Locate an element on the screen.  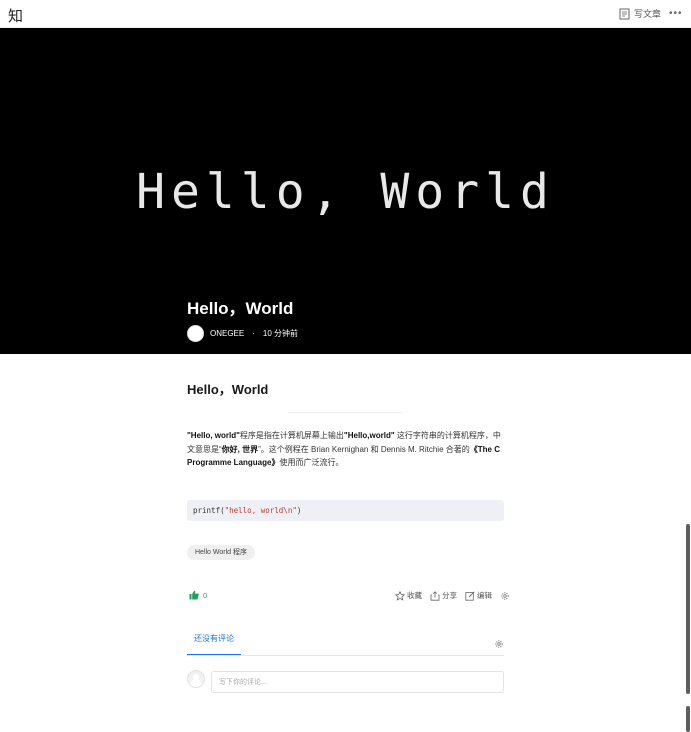
title-divider is located at coordinates (345, 412).